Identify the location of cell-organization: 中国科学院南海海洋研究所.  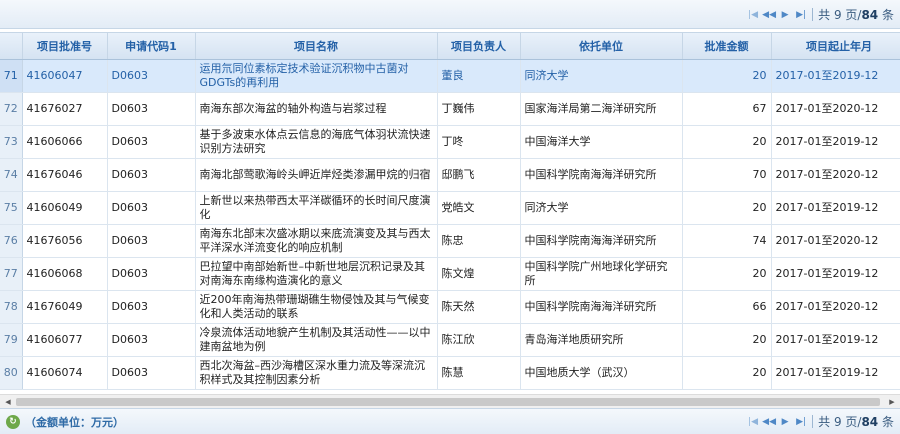
(601, 307).